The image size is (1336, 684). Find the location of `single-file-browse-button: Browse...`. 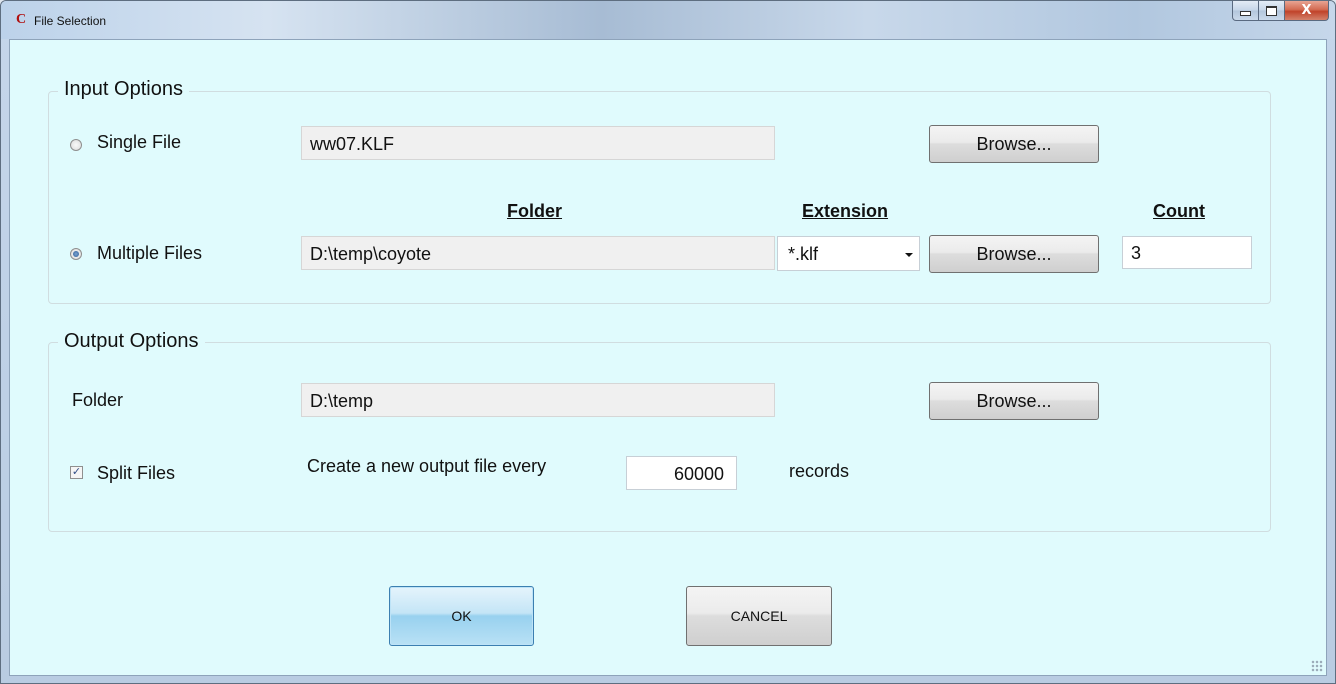

single-file-browse-button: Browse... is located at coordinates (1014, 144).